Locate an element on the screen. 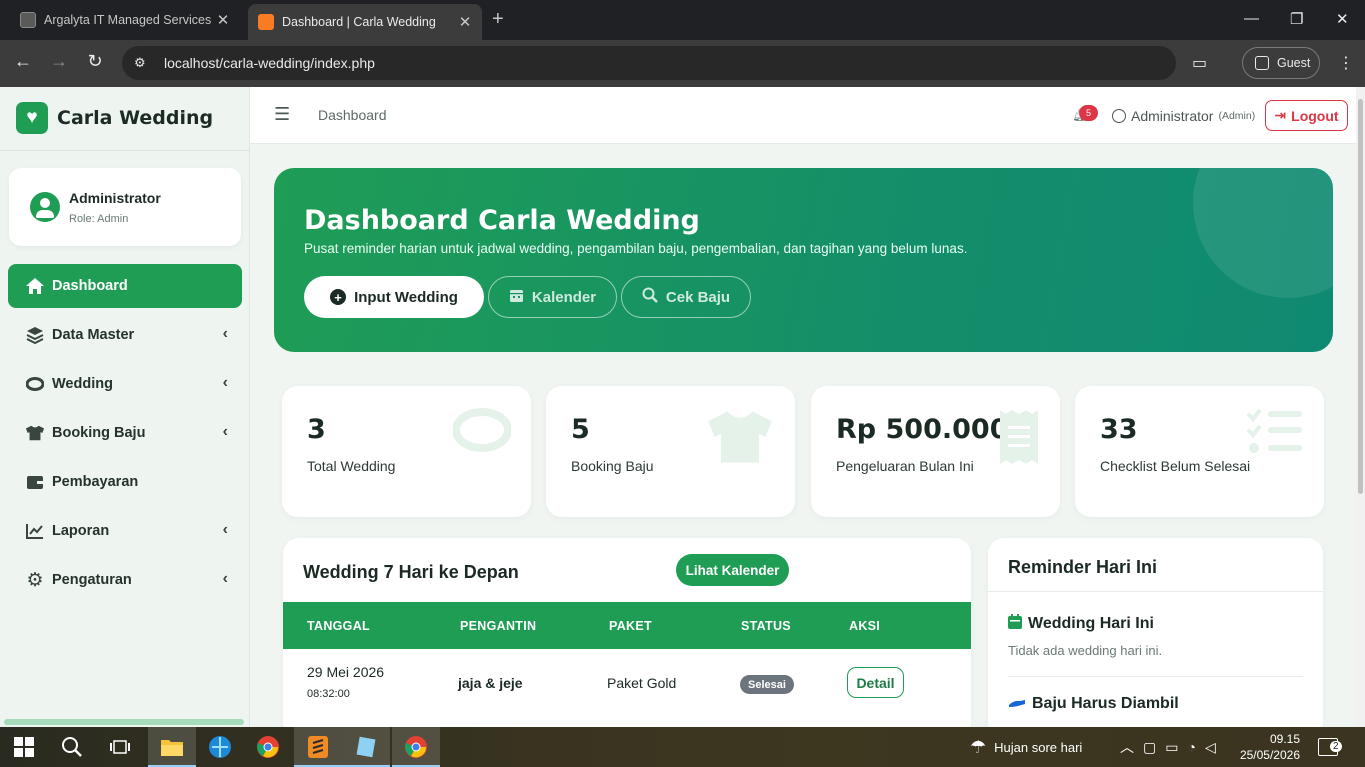 The height and width of the screenshot is (767, 1365). sidebar-item-data-master: Data Master ‹ is located at coordinates (125, 335).